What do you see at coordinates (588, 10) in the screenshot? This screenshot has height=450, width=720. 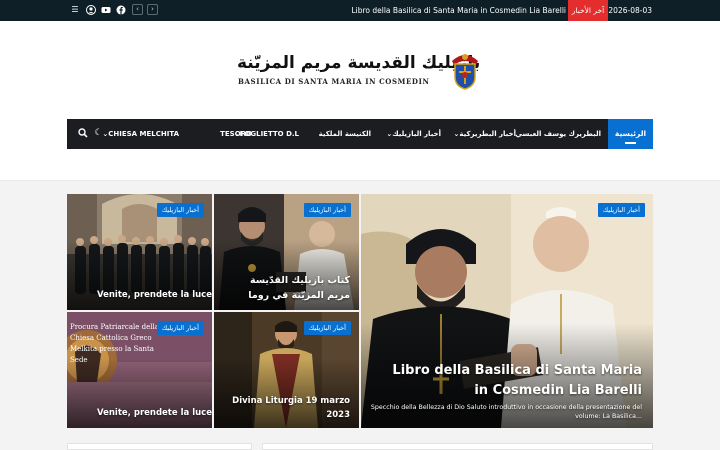 I see `ticker-label: آخر الأخبار` at bounding box center [588, 10].